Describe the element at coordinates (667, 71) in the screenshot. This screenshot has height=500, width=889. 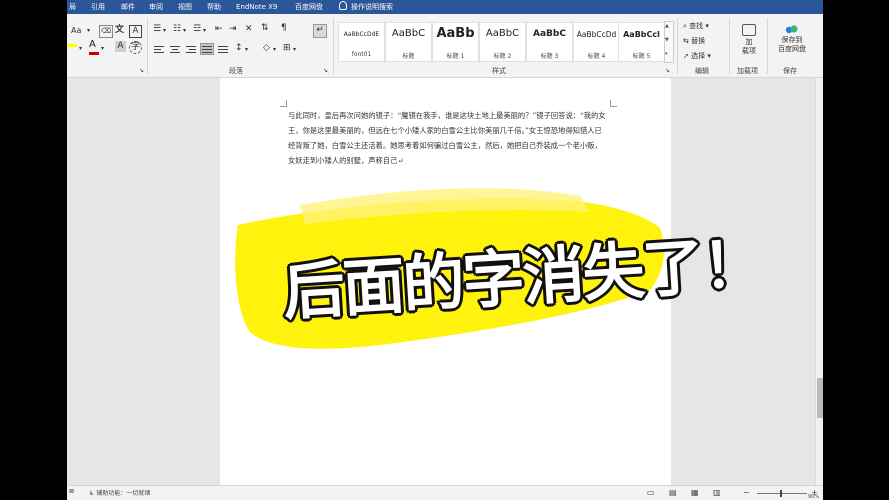
I see `styles-dialog-launcher-icon: ↘` at that location.